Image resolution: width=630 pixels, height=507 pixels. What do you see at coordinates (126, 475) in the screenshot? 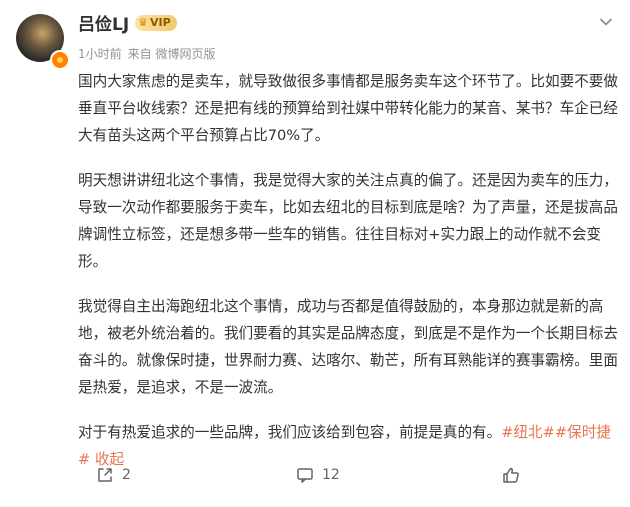
I see `repost-count: 2` at bounding box center [126, 475].